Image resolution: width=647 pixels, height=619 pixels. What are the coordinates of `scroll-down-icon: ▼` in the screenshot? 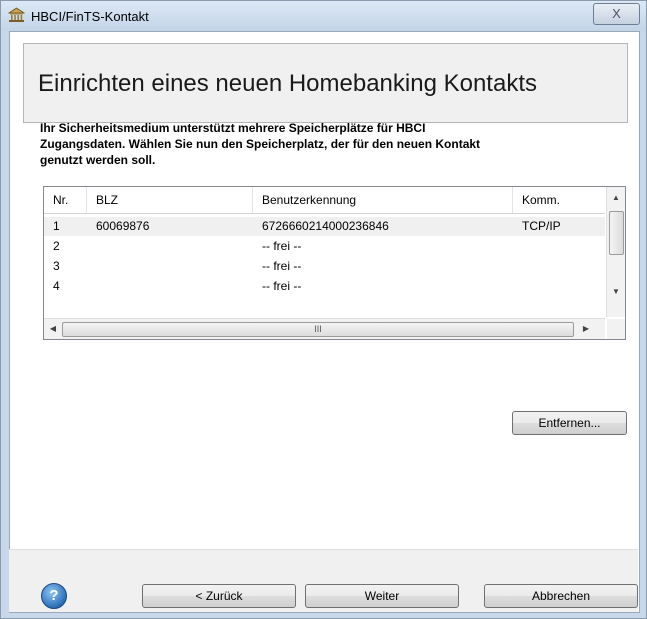 It's located at (616, 291).